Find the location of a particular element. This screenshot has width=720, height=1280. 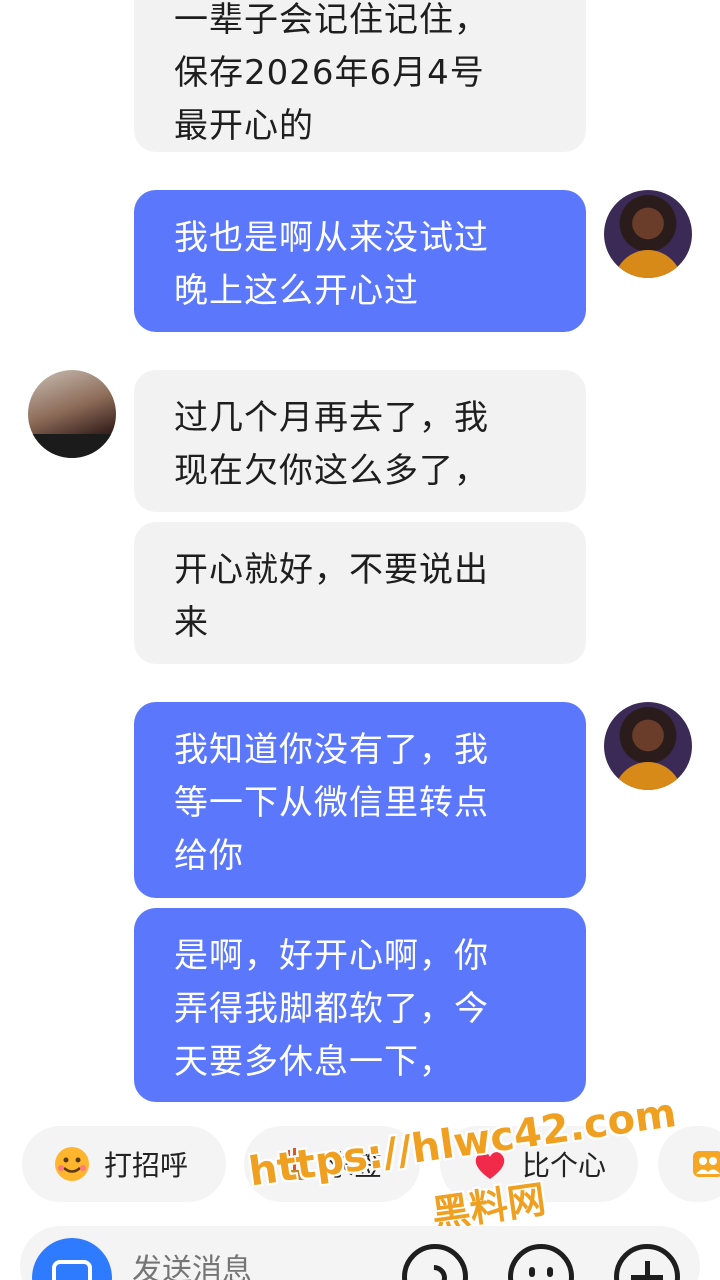

smile-wave-icon is located at coordinates (72, 1164).